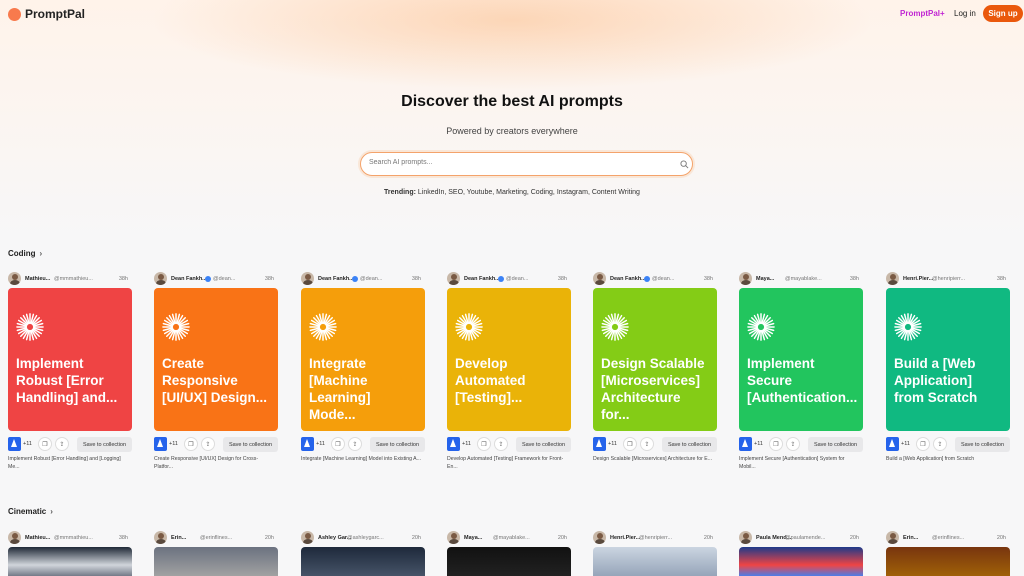 The image size is (1024, 576). I want to click on card-author: Ashley Gar... @ashleygarc... 20h, so click(363, 538).